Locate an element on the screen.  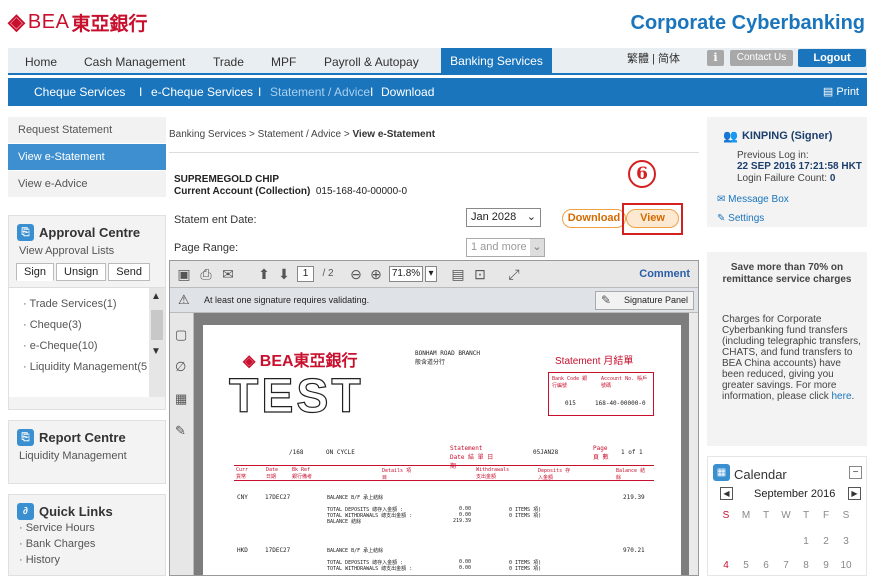
message-box-link: ✉ Message Box is located at coordinates (753, 199).